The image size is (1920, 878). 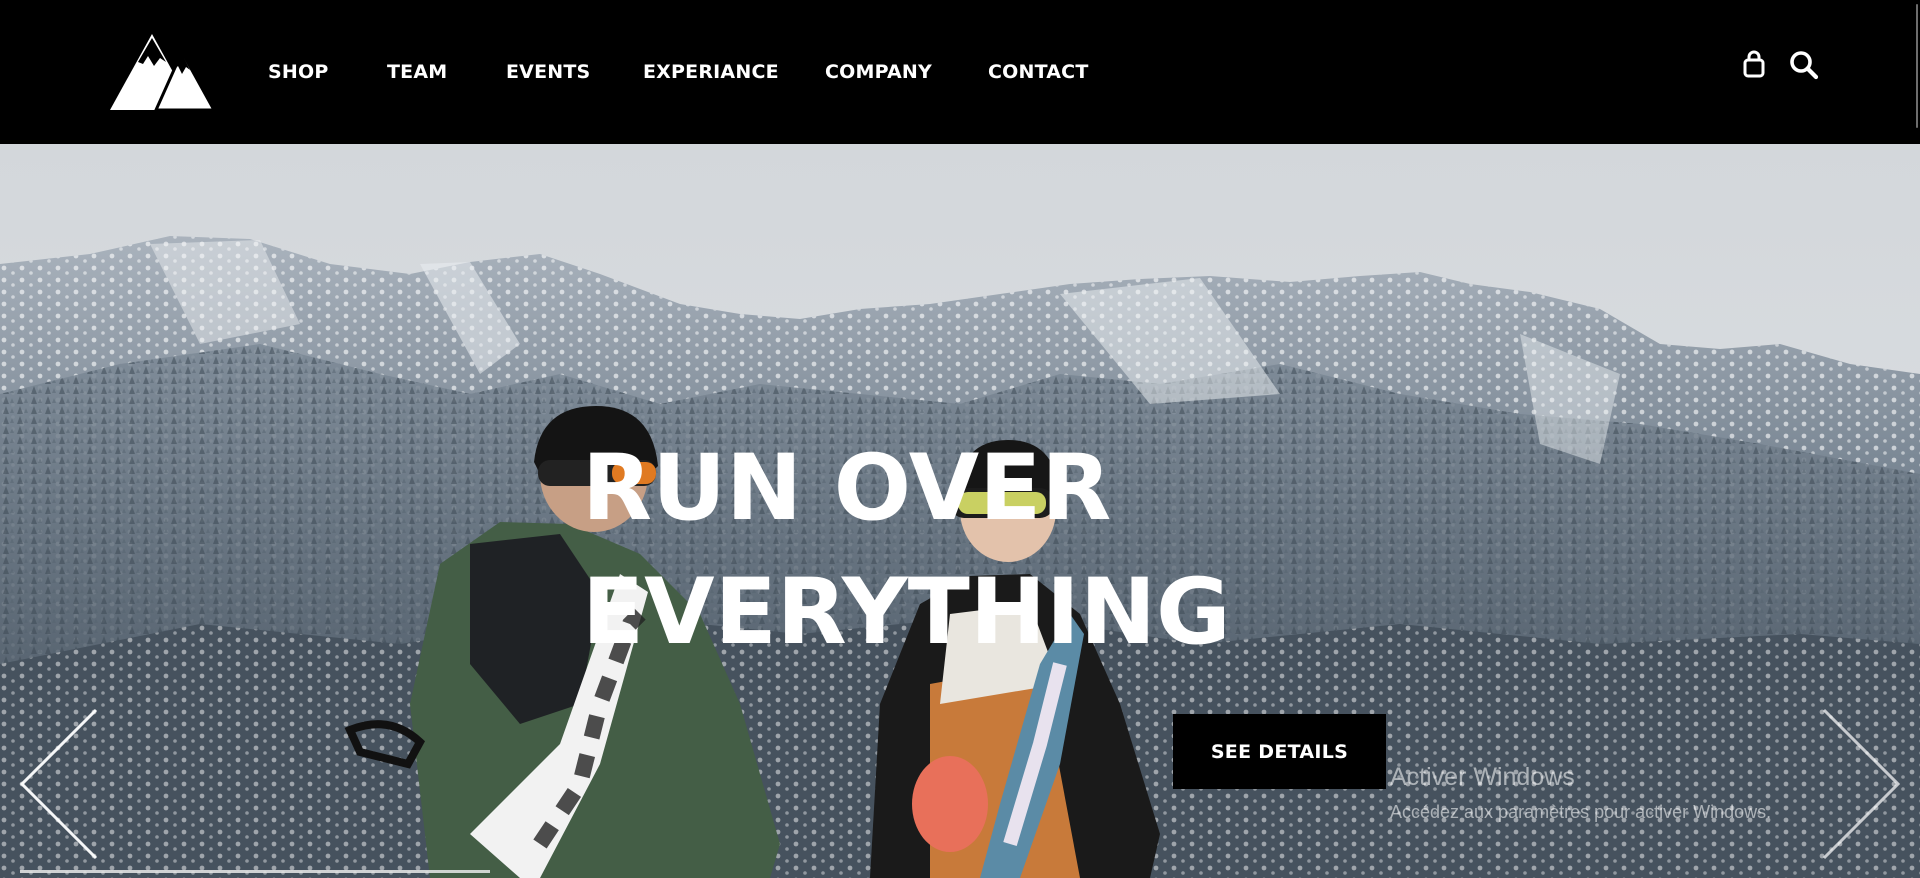 What do you see at coordinates (960, 871) in the screenshot?
I see `slider-progress` at bounding box center [960, 871].